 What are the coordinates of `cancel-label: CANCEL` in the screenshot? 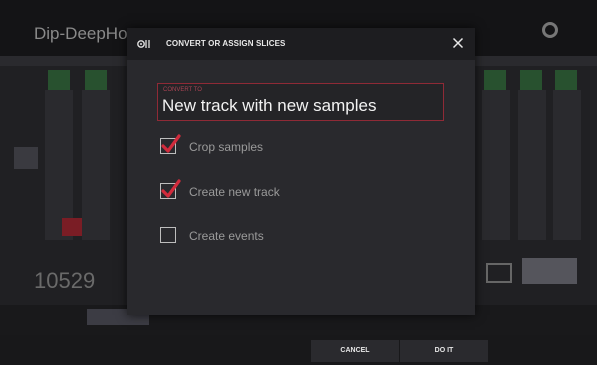 It's located at (355, 350).